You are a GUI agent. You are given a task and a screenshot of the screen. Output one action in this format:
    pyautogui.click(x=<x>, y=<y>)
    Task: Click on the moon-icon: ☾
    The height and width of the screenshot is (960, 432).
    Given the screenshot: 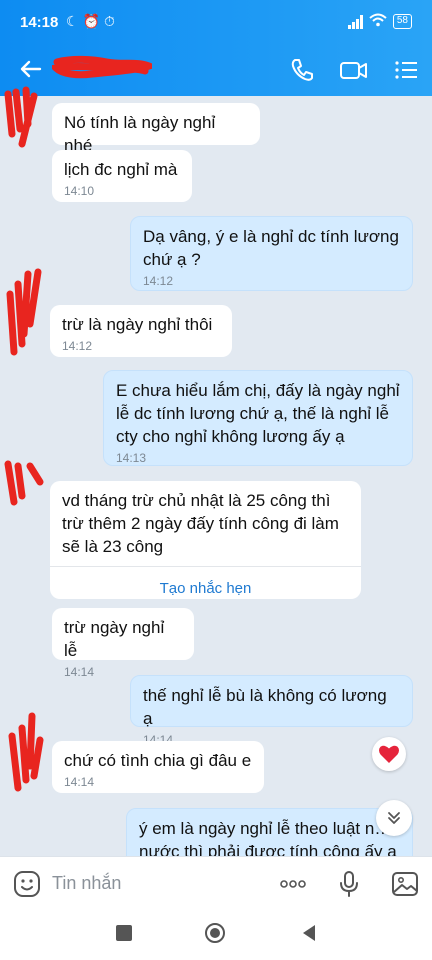 What is the action you would take?
    pyautogui.click(x=72, y=21)
    